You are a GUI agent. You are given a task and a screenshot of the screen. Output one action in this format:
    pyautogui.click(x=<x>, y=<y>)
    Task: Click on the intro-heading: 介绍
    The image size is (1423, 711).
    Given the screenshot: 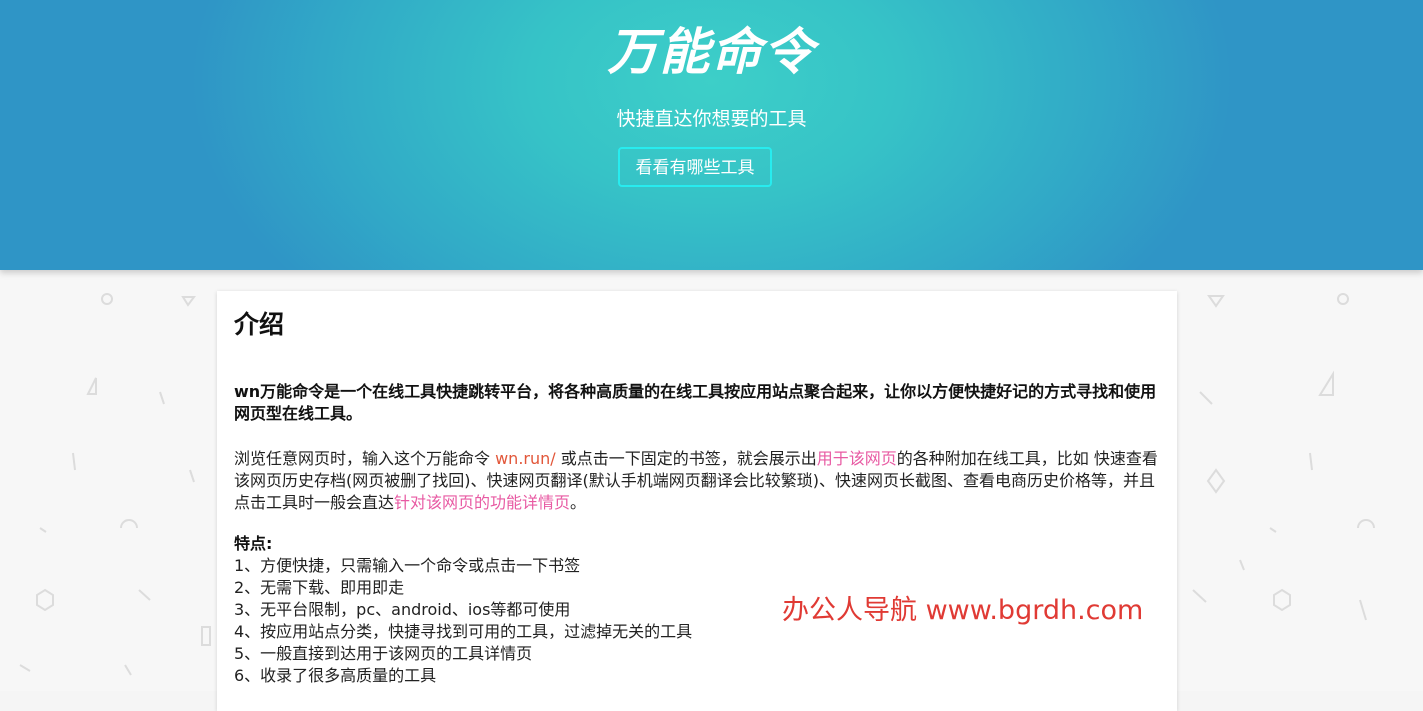 What is the action you would take?
    pyautogui.click(x=259, y=324)
    